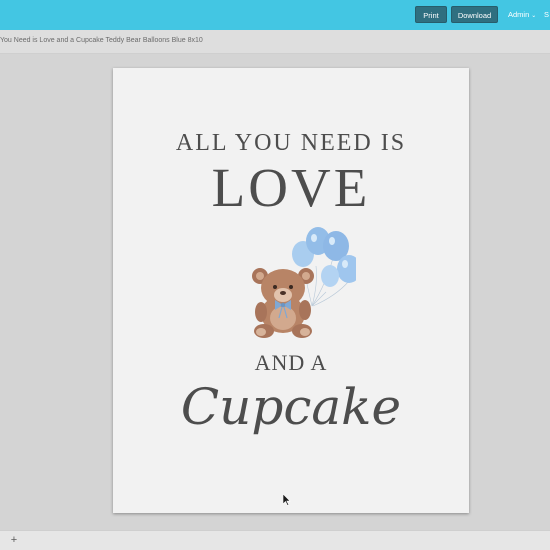  I want to click on bottom-bar: +, so click(275, 540).